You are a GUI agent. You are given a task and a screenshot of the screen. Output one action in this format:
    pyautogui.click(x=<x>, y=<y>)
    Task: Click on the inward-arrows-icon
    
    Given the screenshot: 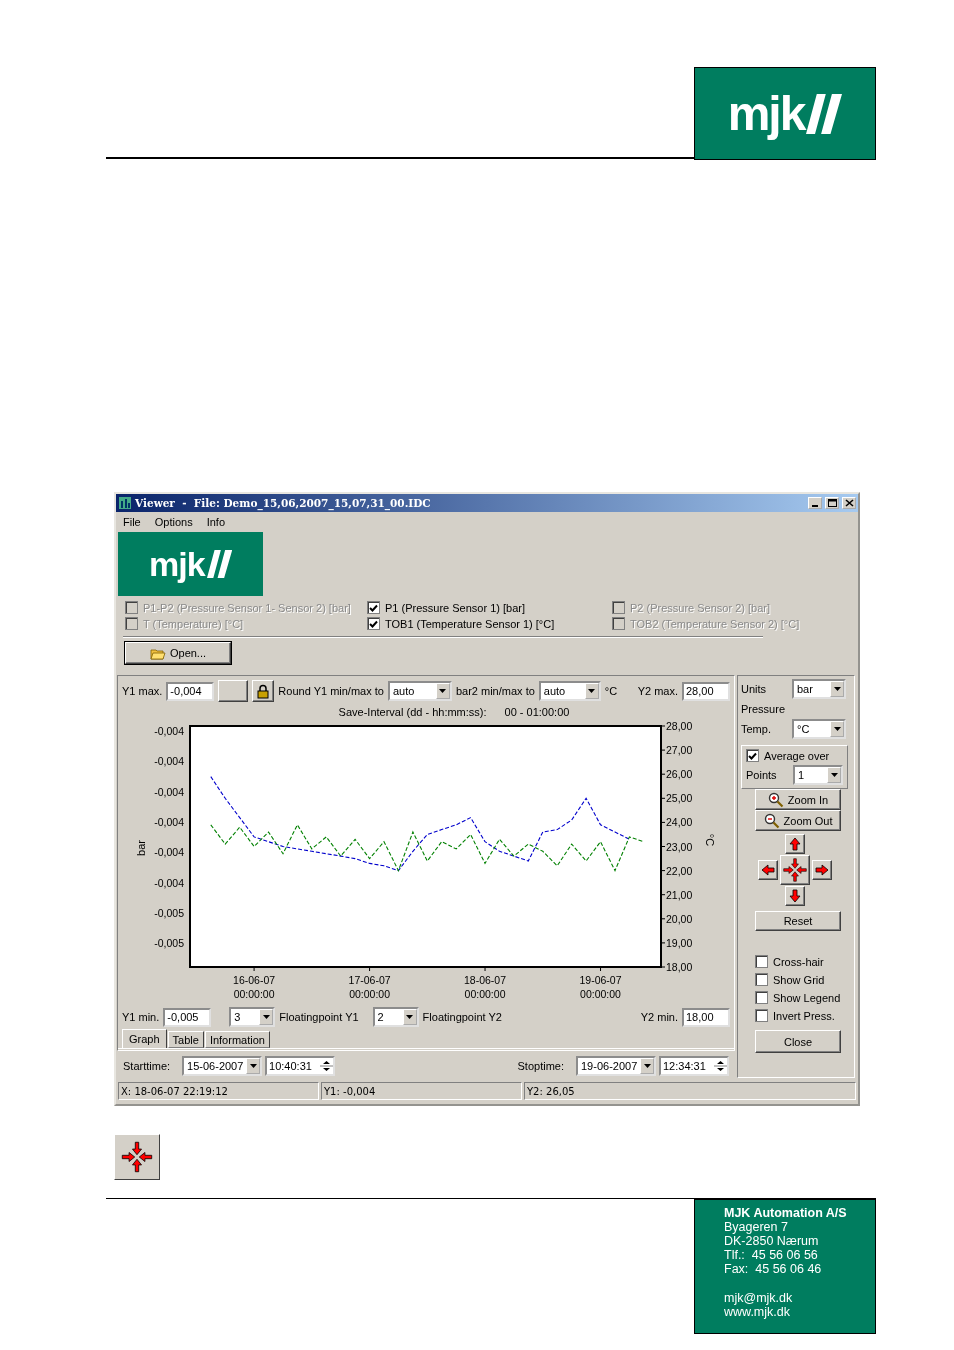 What is the action you would take?
    pyautogui.click(x=137, y=1157)
    